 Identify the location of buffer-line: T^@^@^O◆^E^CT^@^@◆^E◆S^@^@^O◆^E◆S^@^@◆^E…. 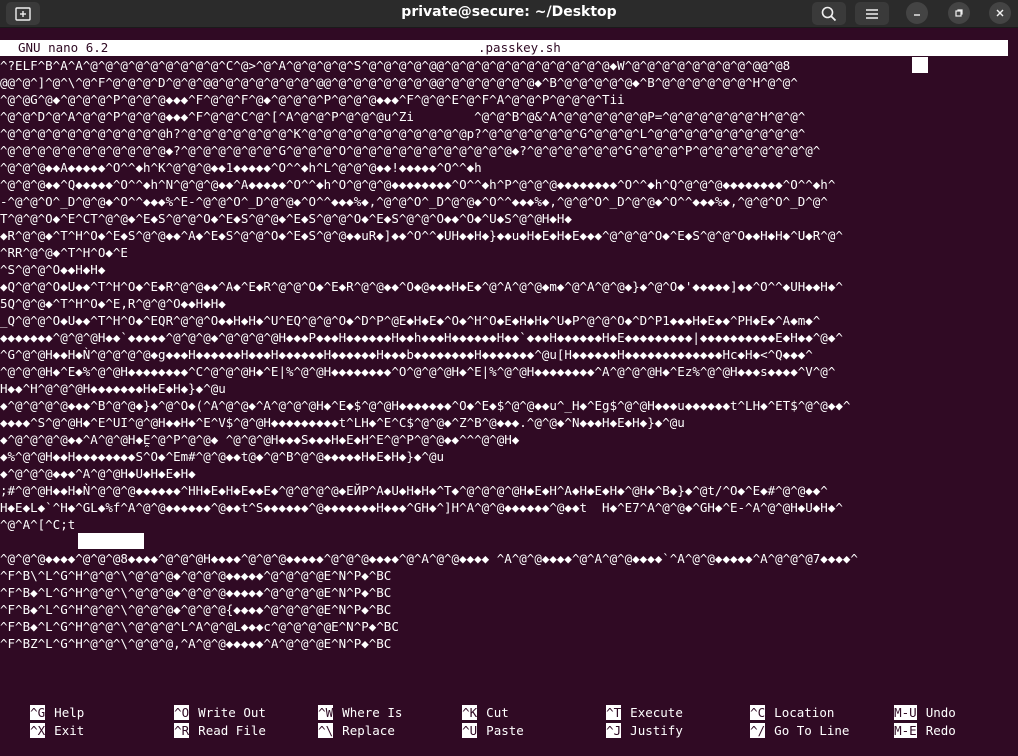
(286, 218).